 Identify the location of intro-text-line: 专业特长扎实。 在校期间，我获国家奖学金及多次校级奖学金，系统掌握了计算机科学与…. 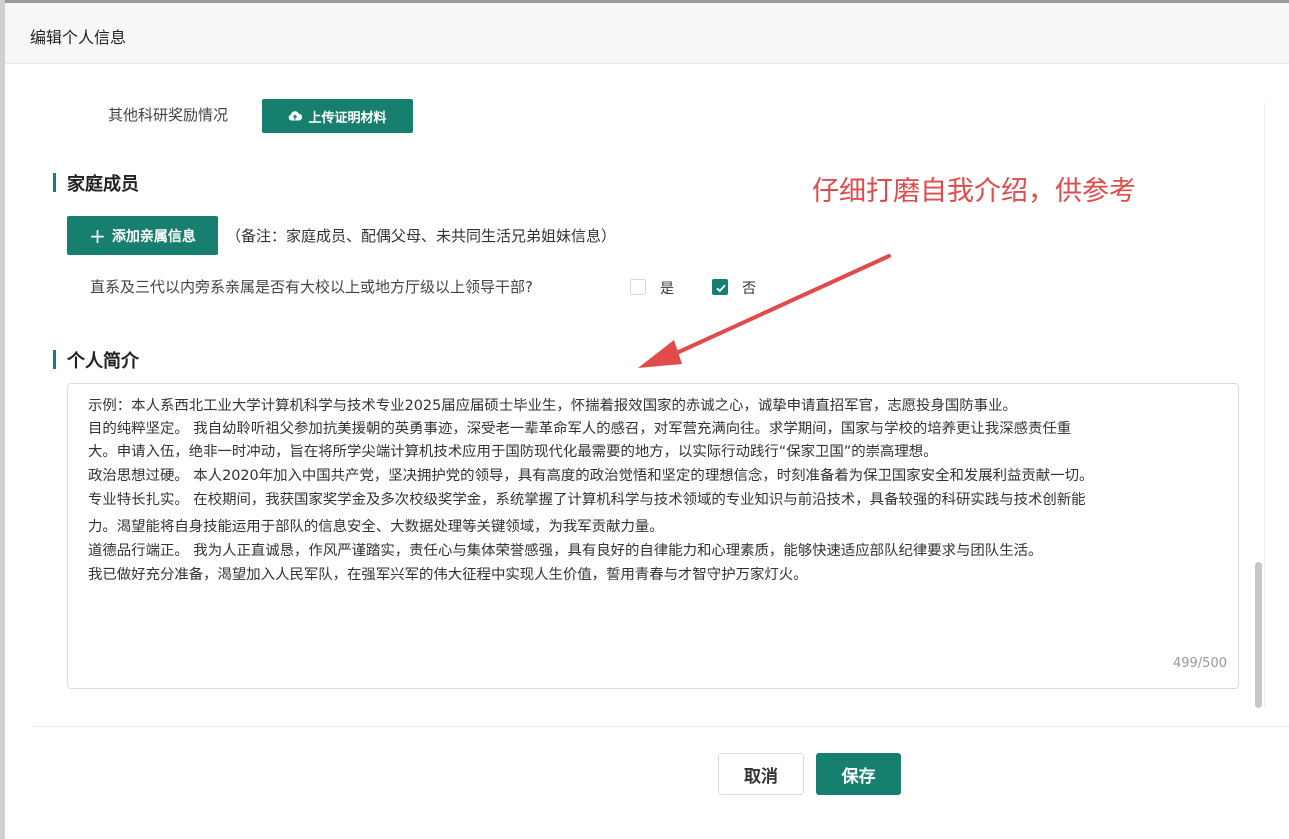
(587, 500).